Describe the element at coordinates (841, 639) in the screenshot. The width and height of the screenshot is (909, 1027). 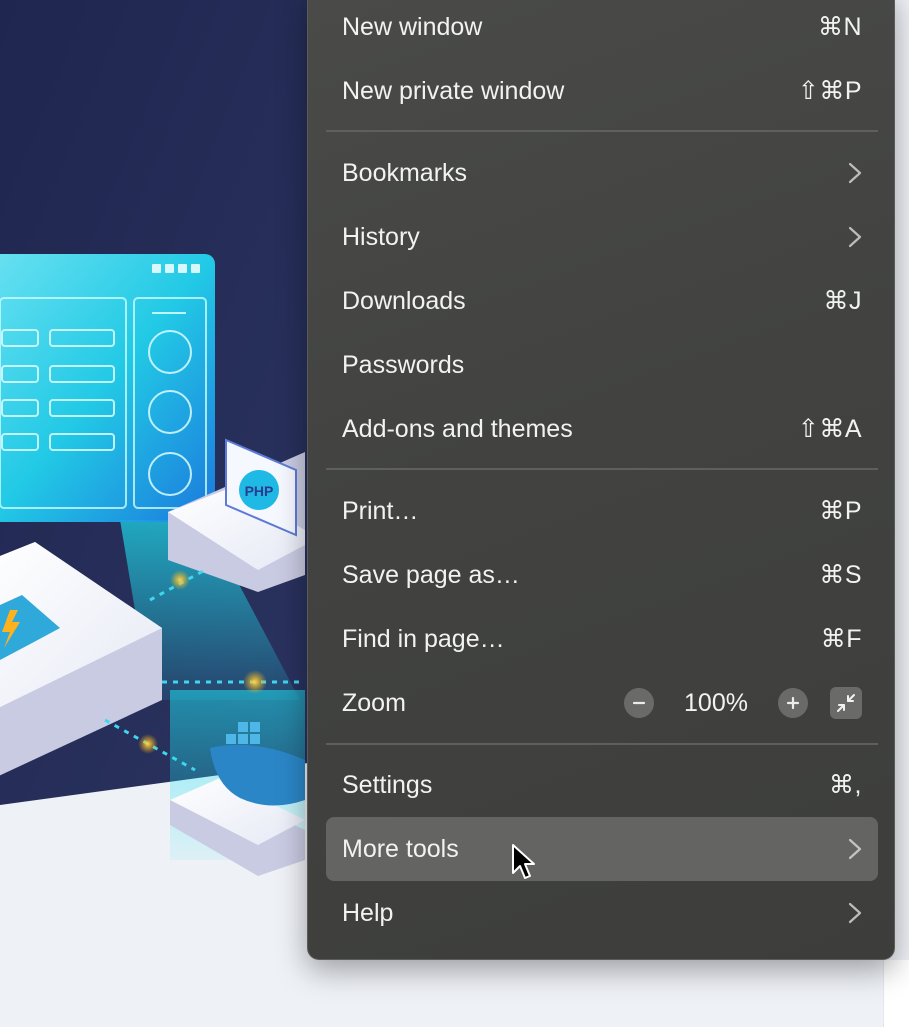
I see `shortcut-label: ⌘F` at that location.